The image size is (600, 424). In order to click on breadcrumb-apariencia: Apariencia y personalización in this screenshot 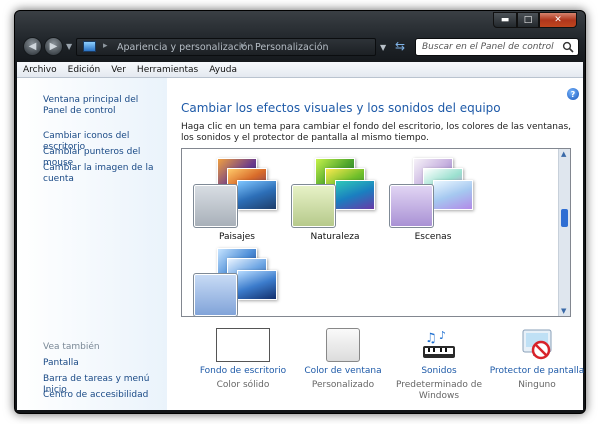, I will do `click(185, 47)`.